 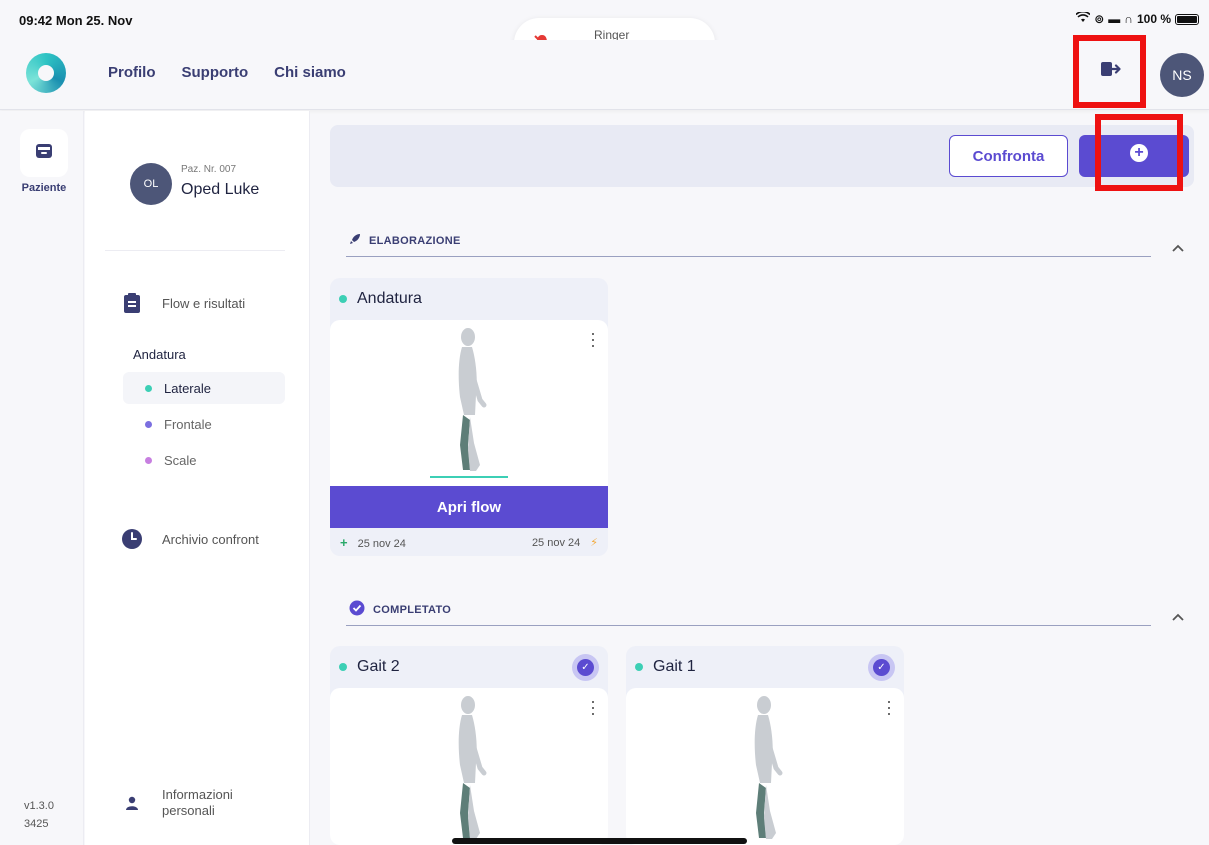 I want to click on patient-number: Paz. Nr. 007, so click(x=209, y=169).